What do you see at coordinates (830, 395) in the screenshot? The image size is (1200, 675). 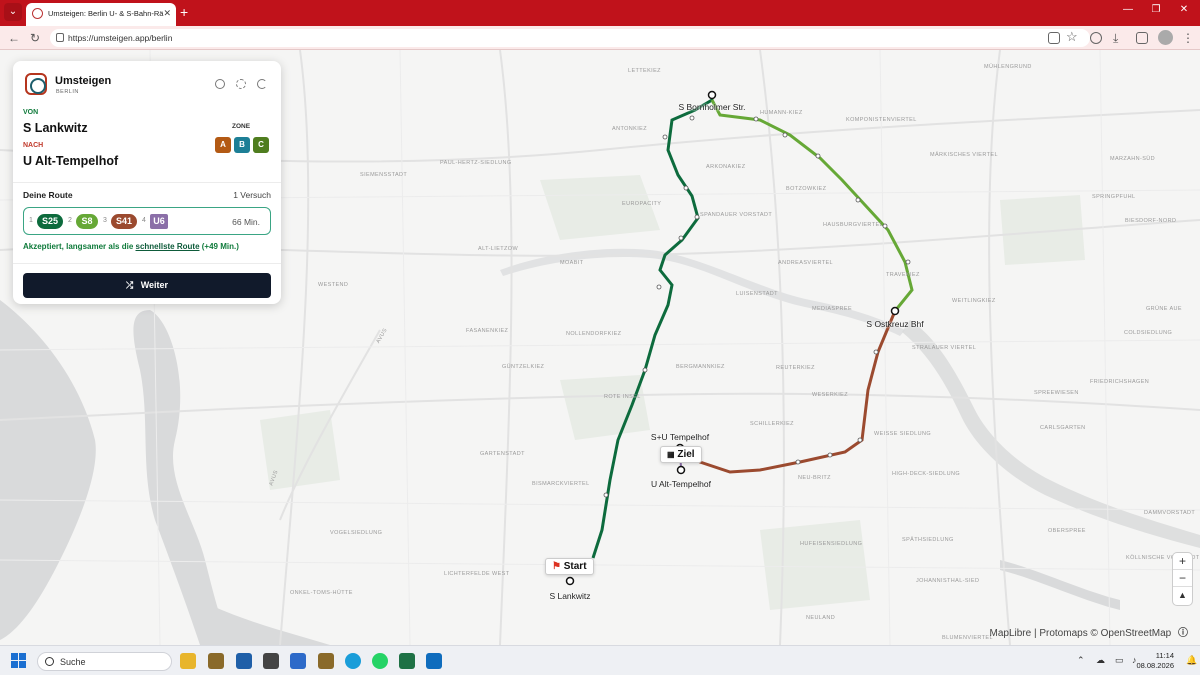 I see `district-label: WESERKIEZ` at bounding box center [830, 395].